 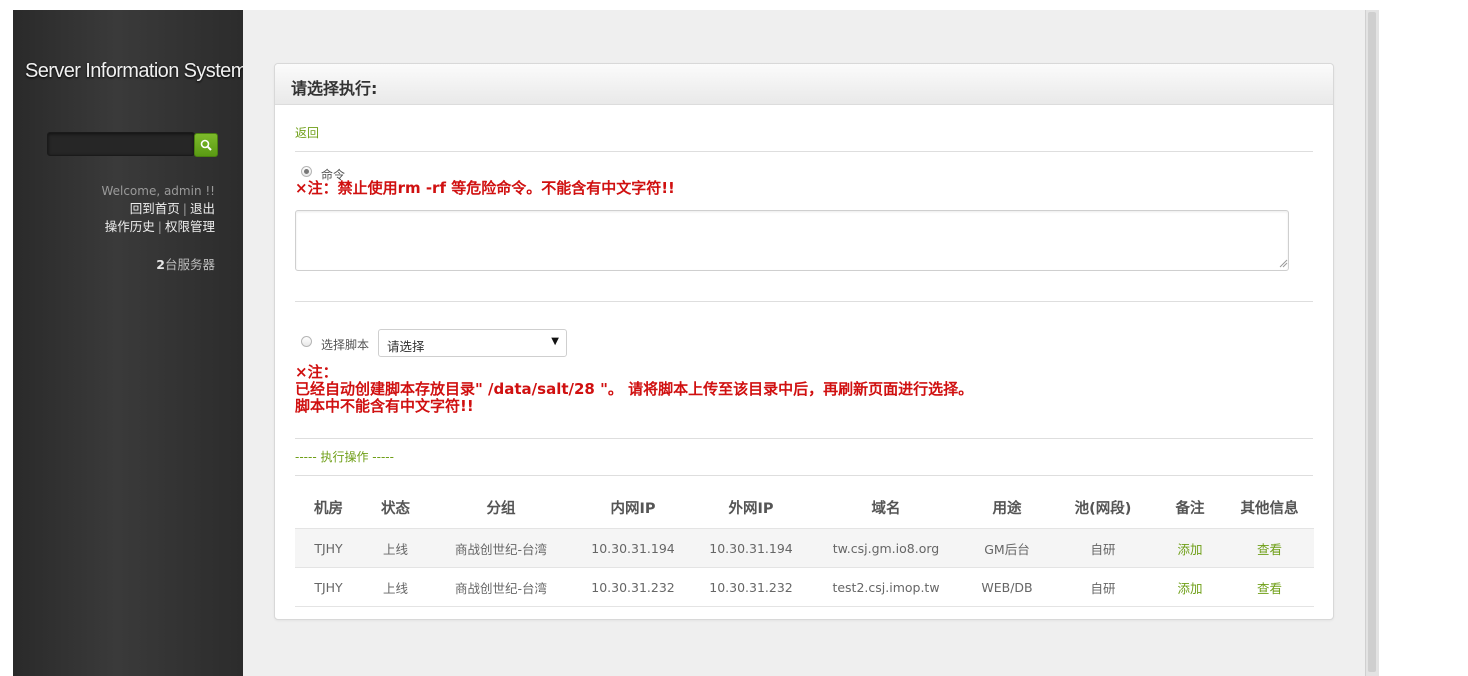 I want to click on command-radio, so click(x=306, y=171).